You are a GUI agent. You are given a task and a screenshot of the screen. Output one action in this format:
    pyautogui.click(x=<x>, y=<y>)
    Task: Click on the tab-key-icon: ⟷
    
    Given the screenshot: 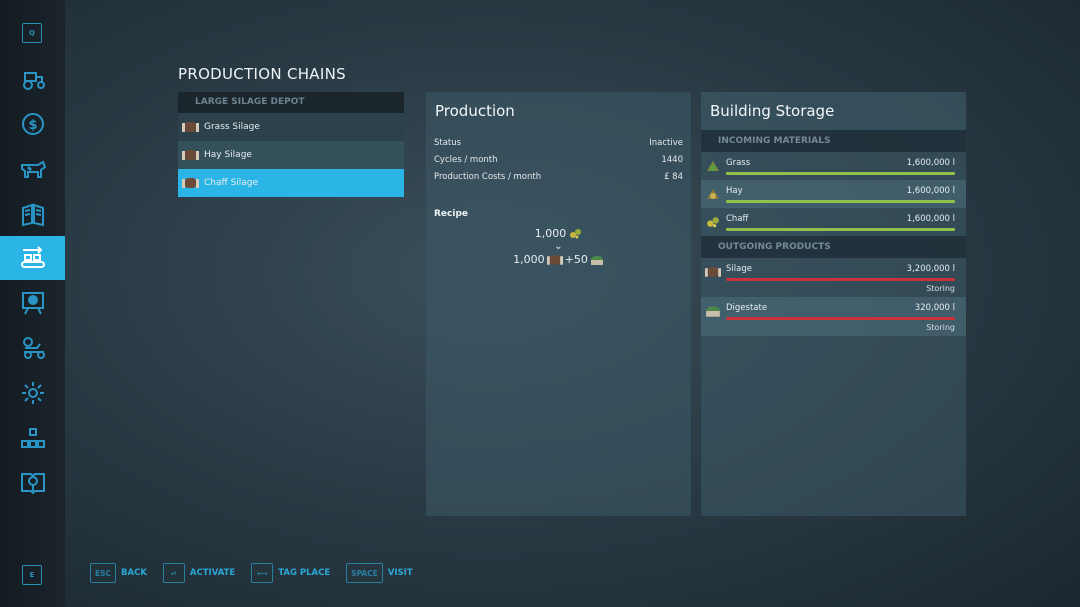 What is the action you would take?
    pyautogui.click(x=262, y=573)
    